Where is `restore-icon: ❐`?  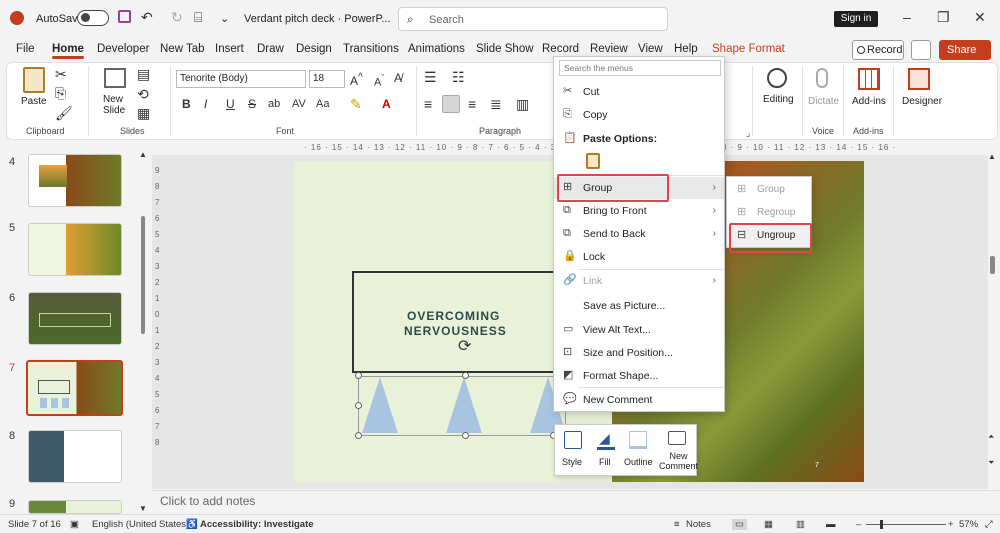 restore-icon: ❐ is located at coordinates (943, 17).